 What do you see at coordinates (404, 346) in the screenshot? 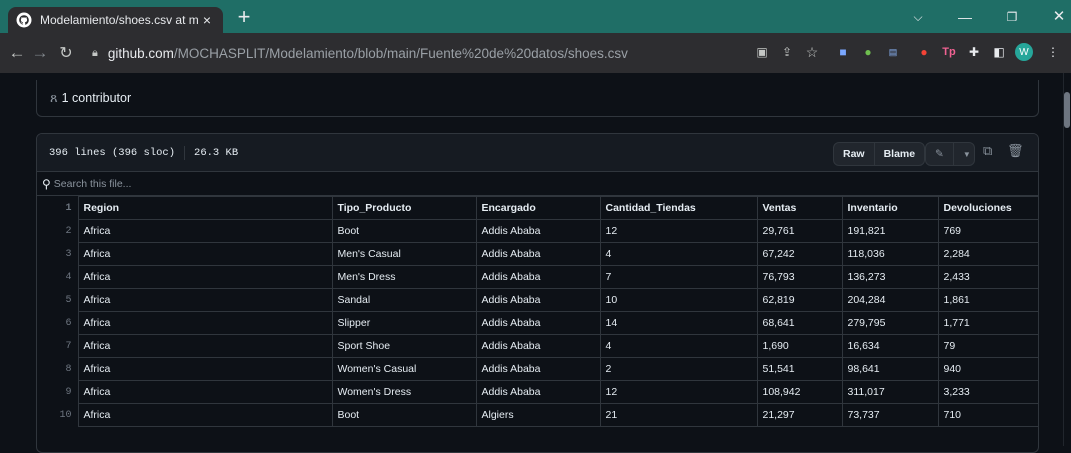
I see `table-cell: Sport Shoe` at bounding box center [404, 346].